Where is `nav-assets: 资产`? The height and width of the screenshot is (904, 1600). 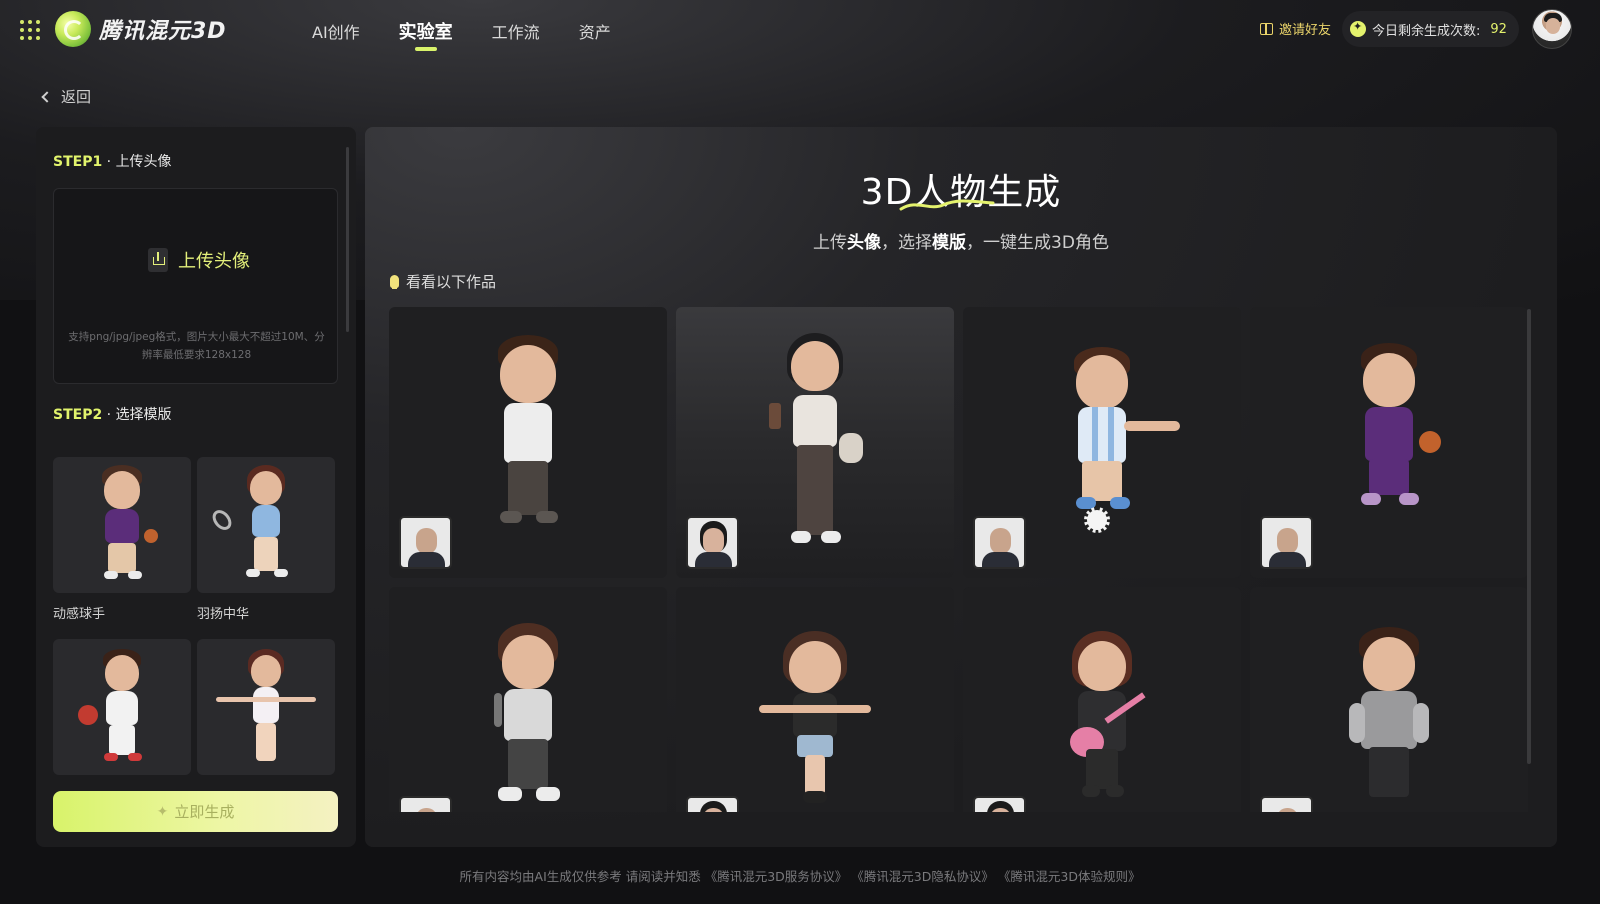 nav-assets: 资产 is located at coordinates (595, 31).